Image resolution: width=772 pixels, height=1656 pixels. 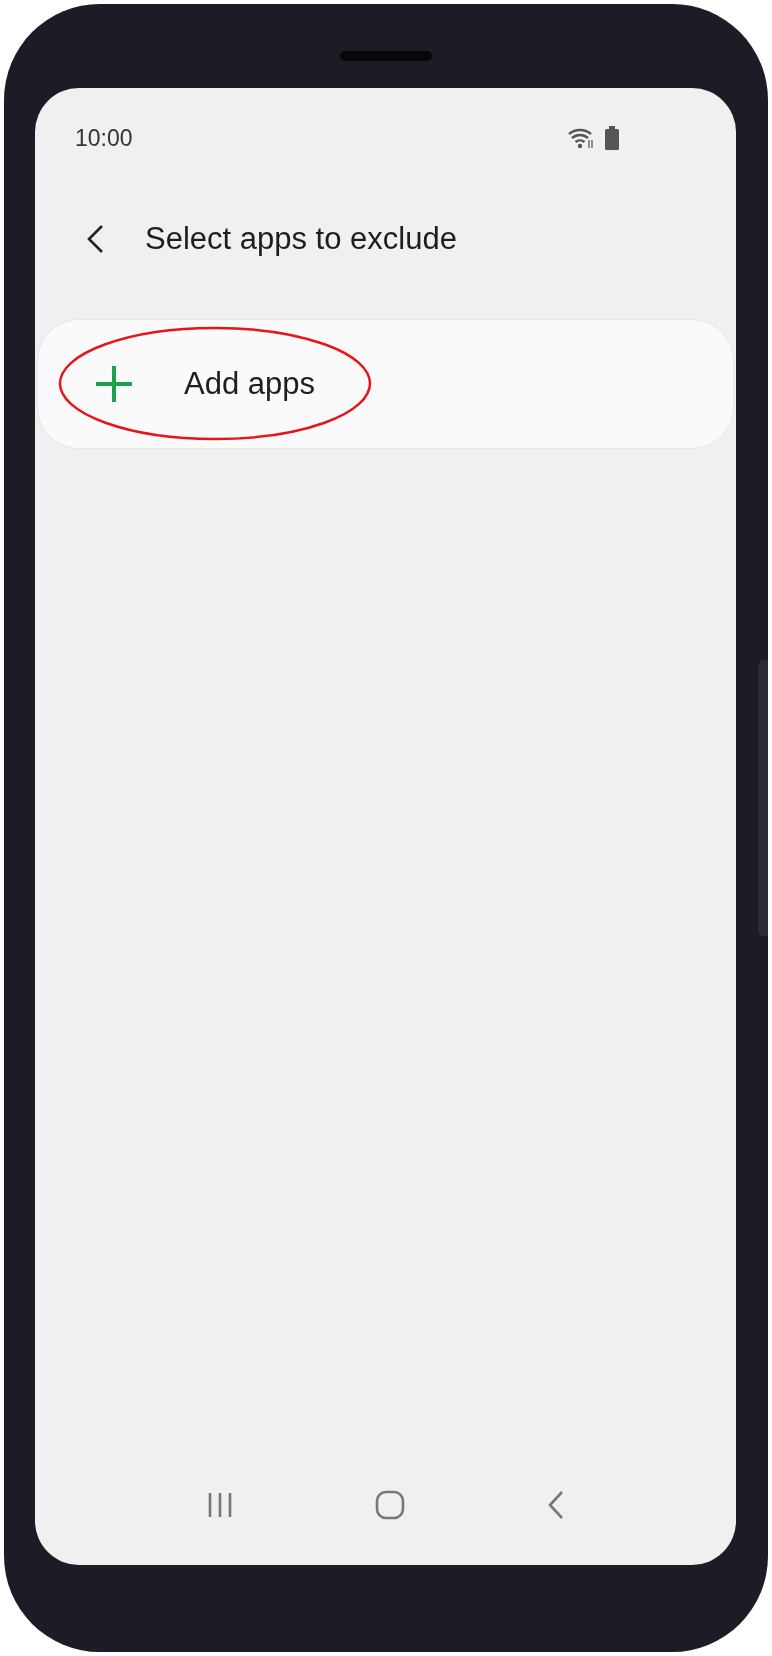 What do you see at coordinates (95, 239) in the screenshot?
I see `back-icon` at bounding box center [95, 239].